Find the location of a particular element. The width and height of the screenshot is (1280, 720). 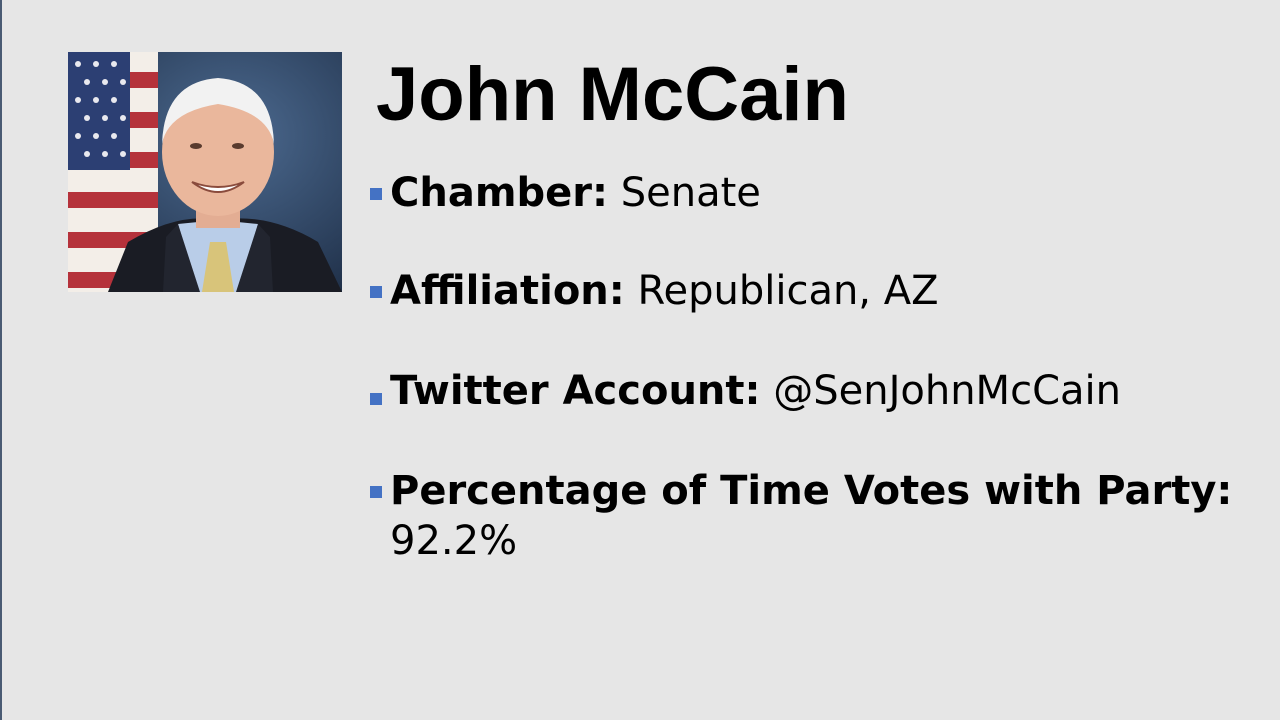

bullet-label: Twitter Account: is located at coordinates (575, 391).